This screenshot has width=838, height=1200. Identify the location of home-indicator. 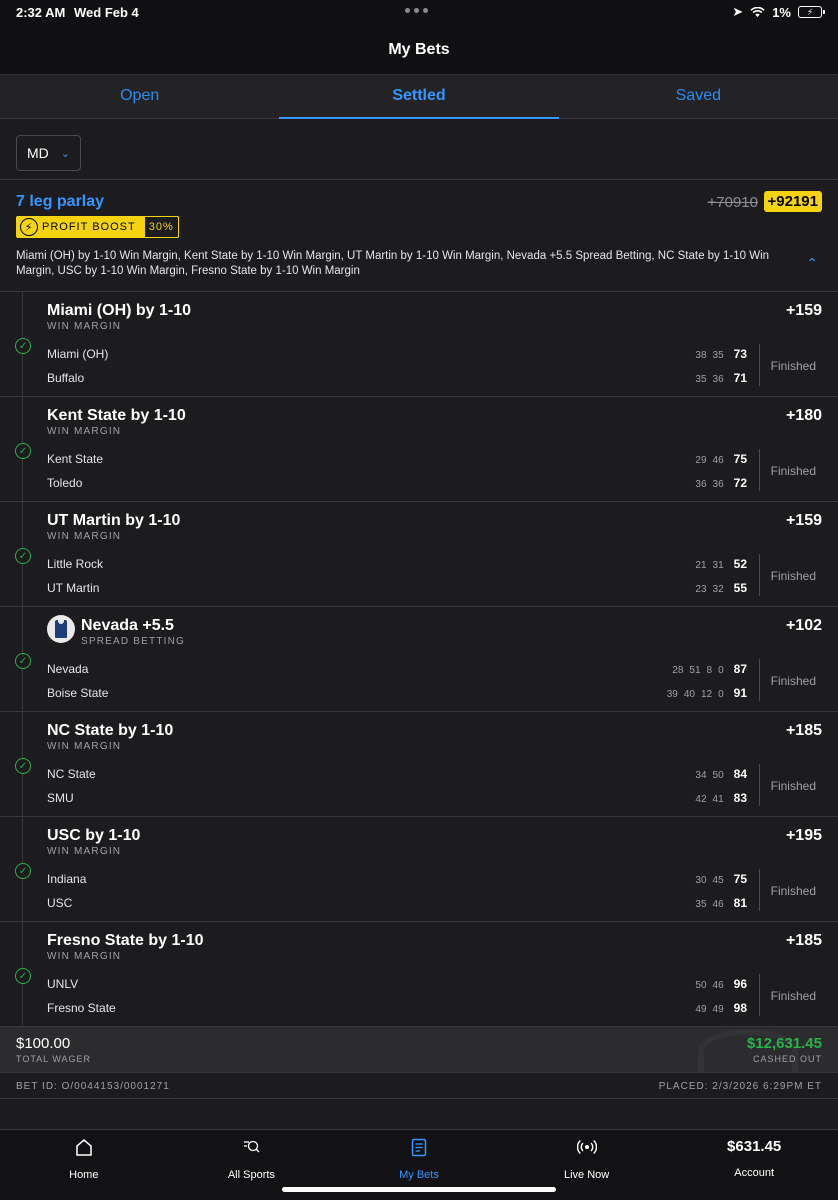
(419, 1189).